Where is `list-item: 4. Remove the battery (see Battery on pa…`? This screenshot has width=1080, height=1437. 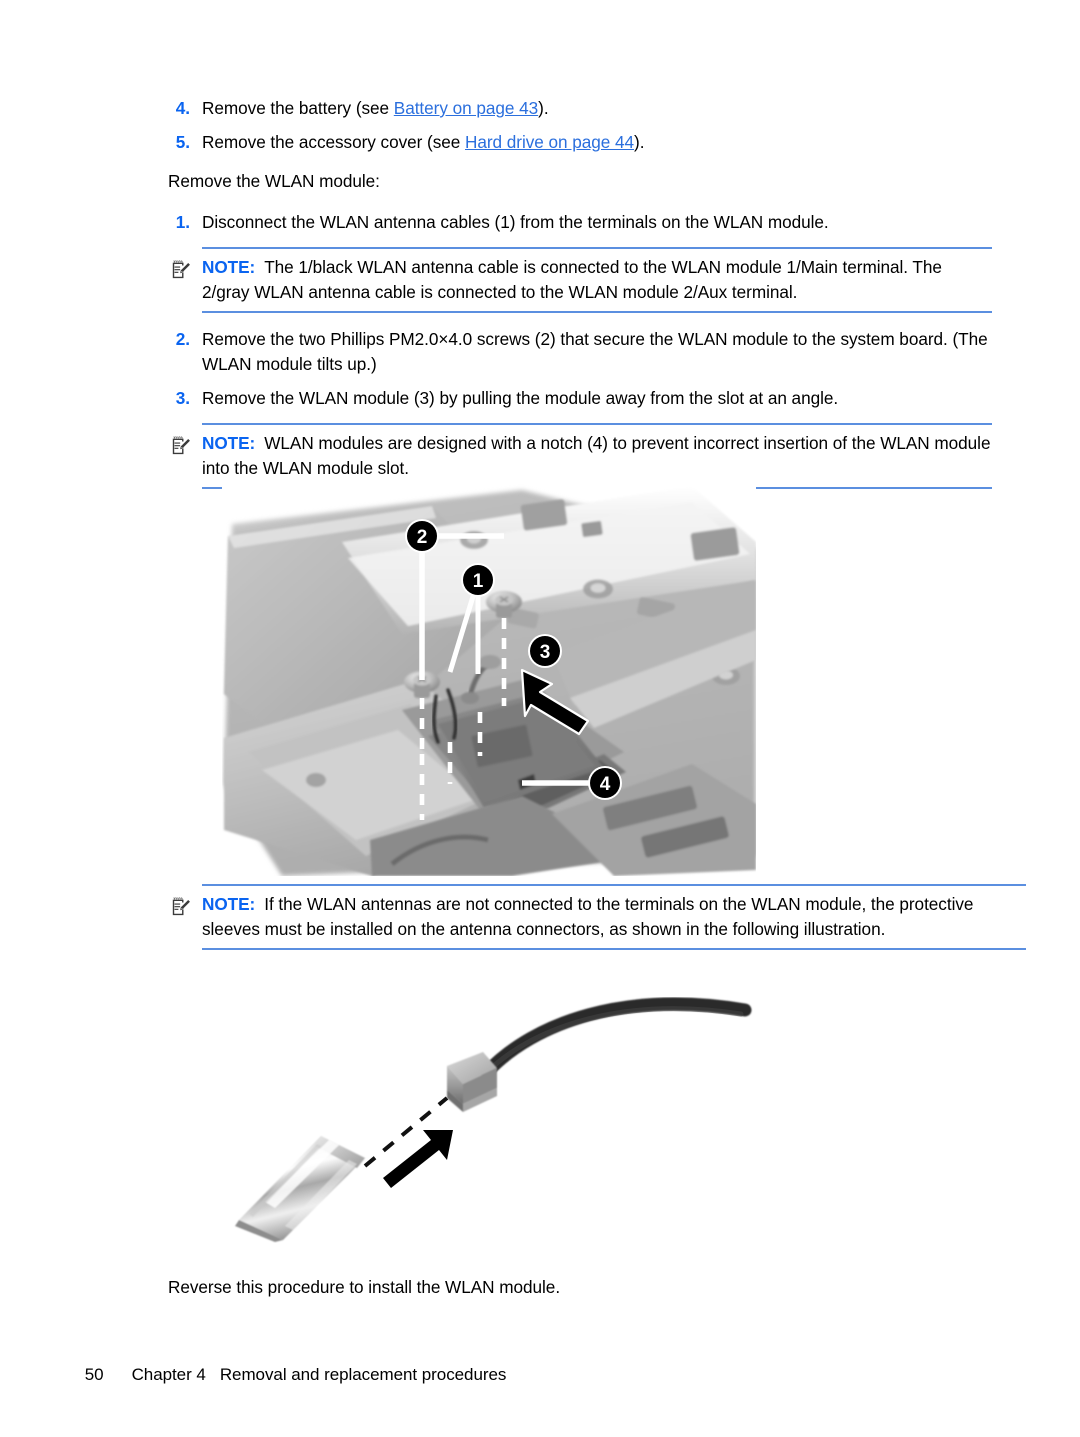
list-item: 4. Remove the battery (see Battery on pa… is located at coordinates (580, 108).